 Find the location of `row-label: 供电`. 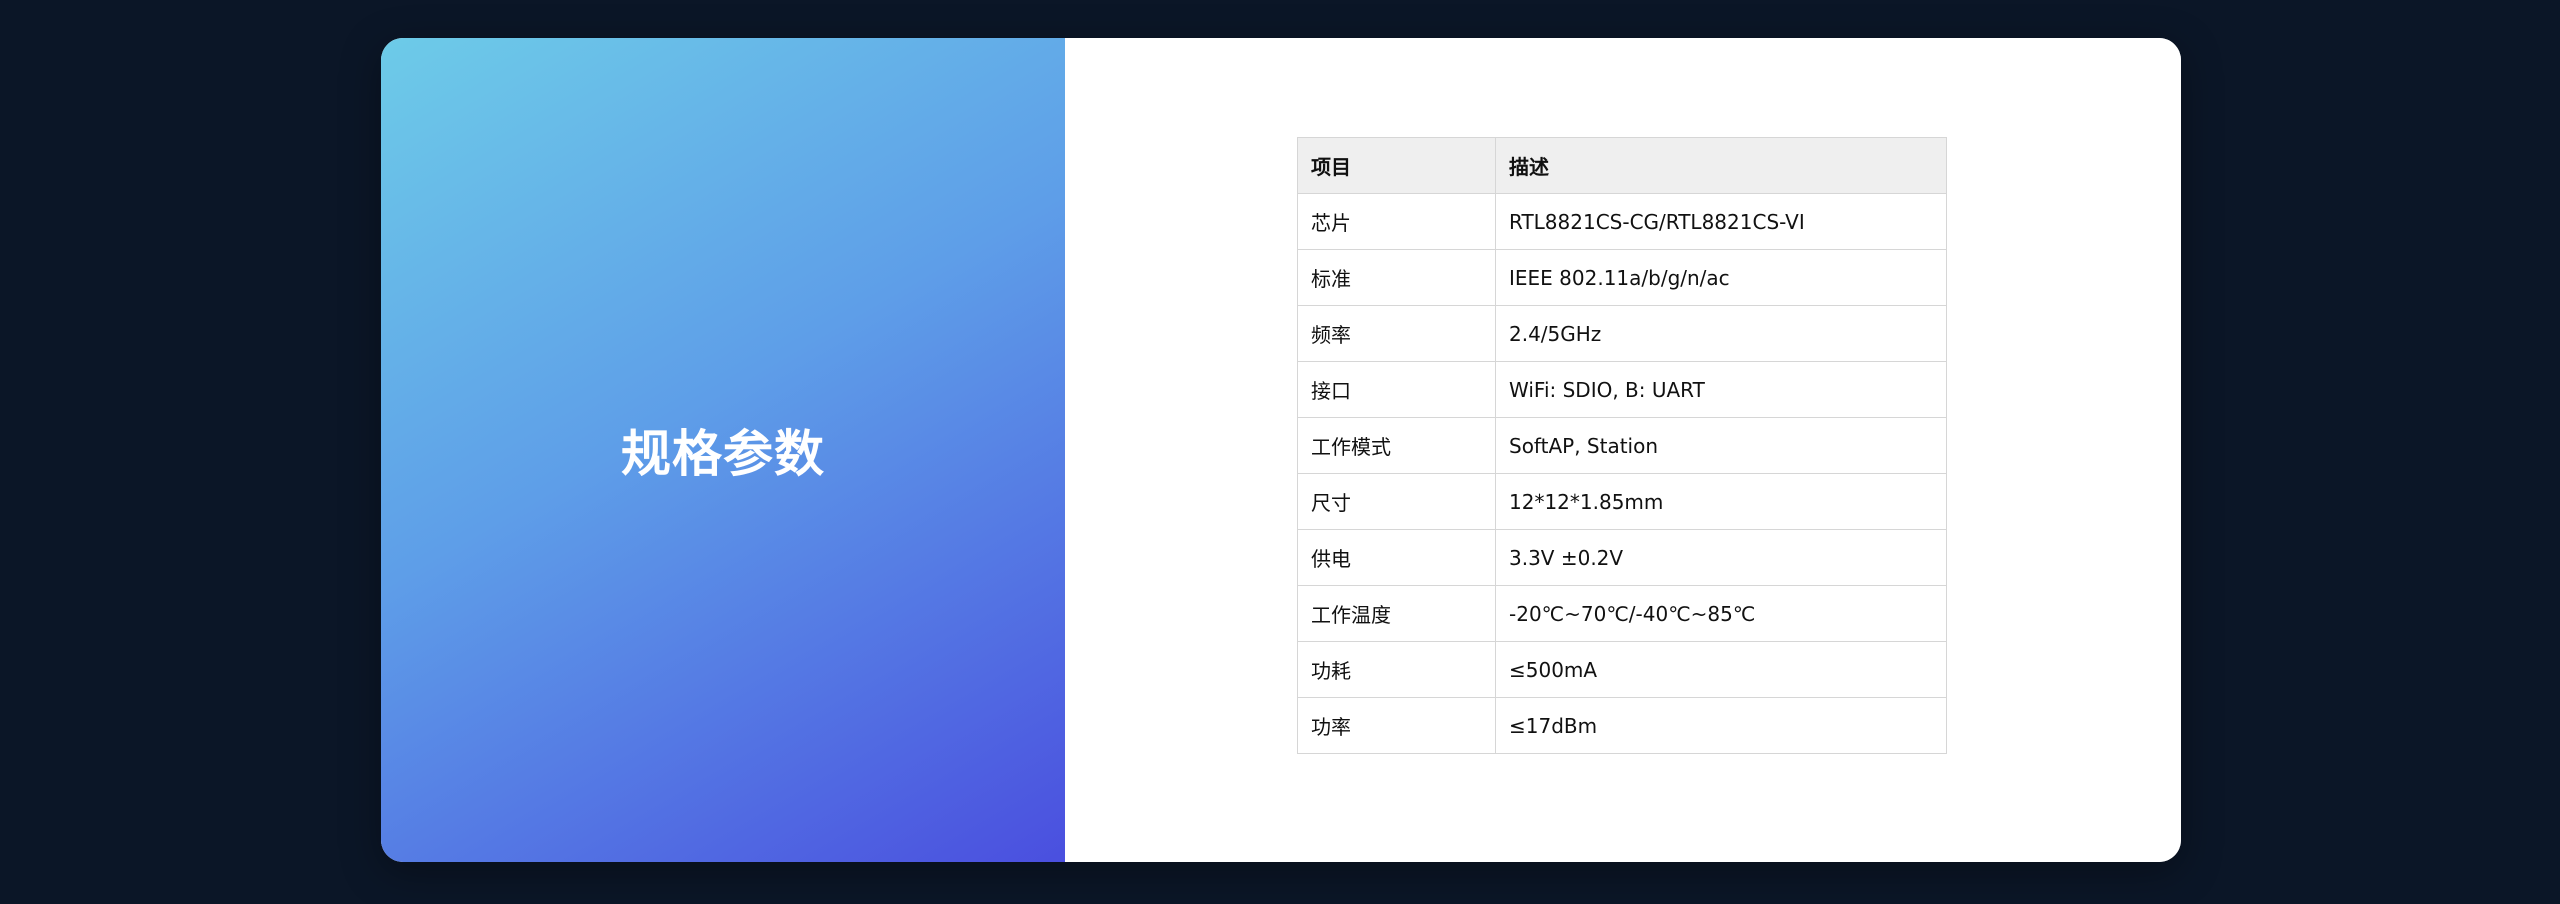

row-label: 供电 is located at coordinates (1396, 557).